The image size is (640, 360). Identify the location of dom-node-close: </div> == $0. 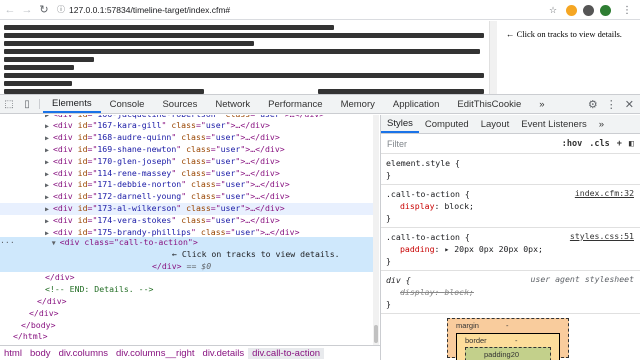
(186, 266).